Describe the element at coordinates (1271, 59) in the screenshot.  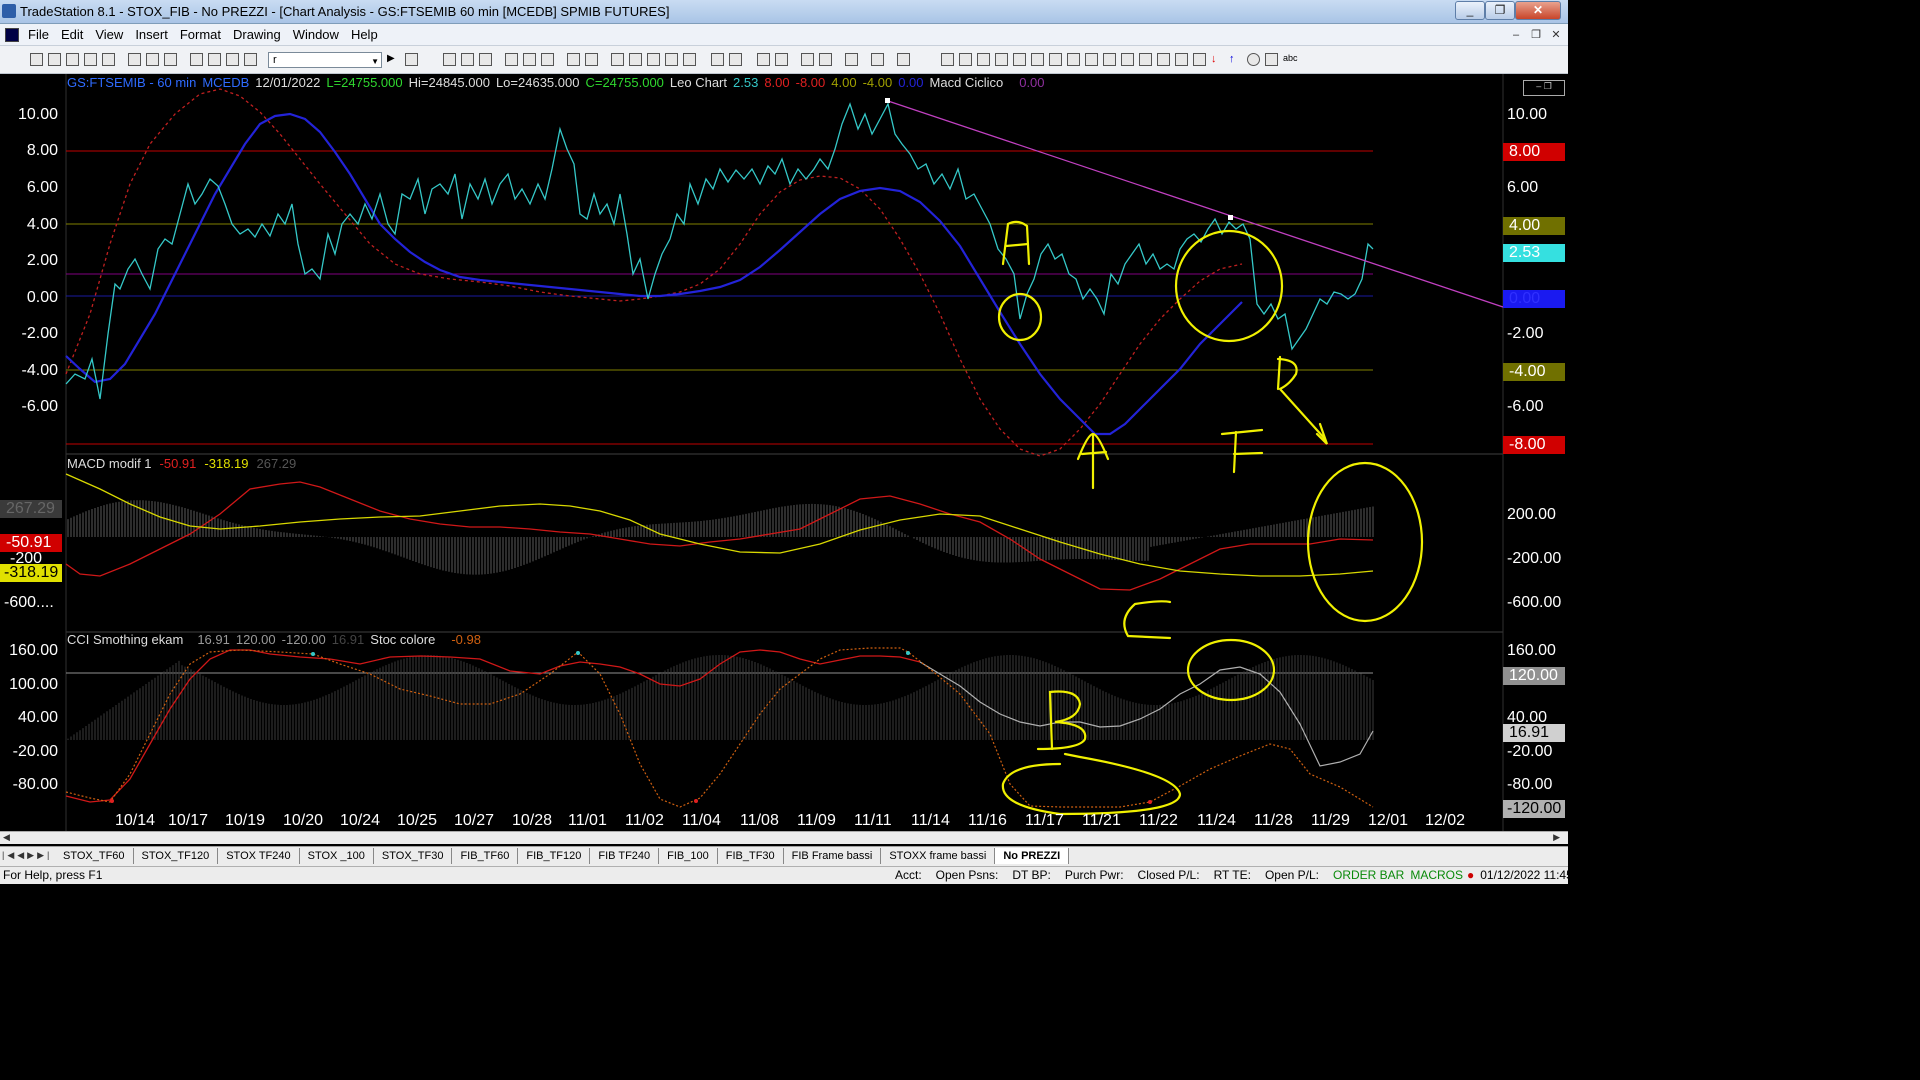
I see `rectangle-icon` at that location.